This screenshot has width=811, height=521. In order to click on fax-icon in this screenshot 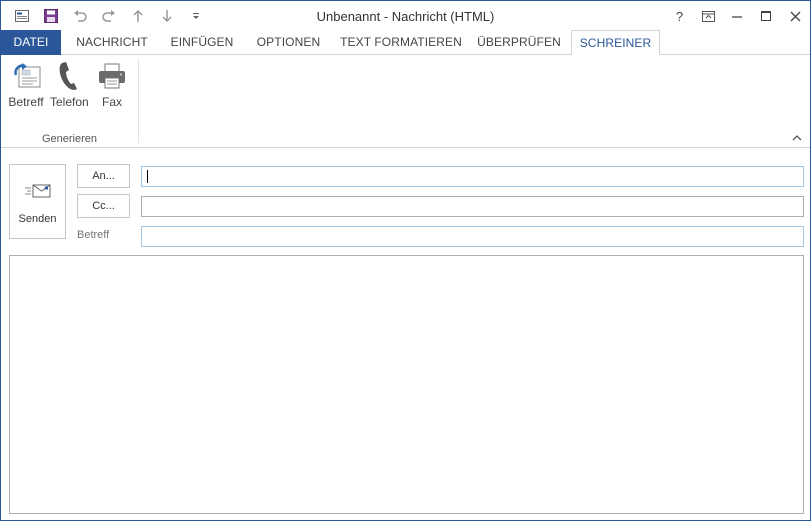, I will do `click(112, 76)`.